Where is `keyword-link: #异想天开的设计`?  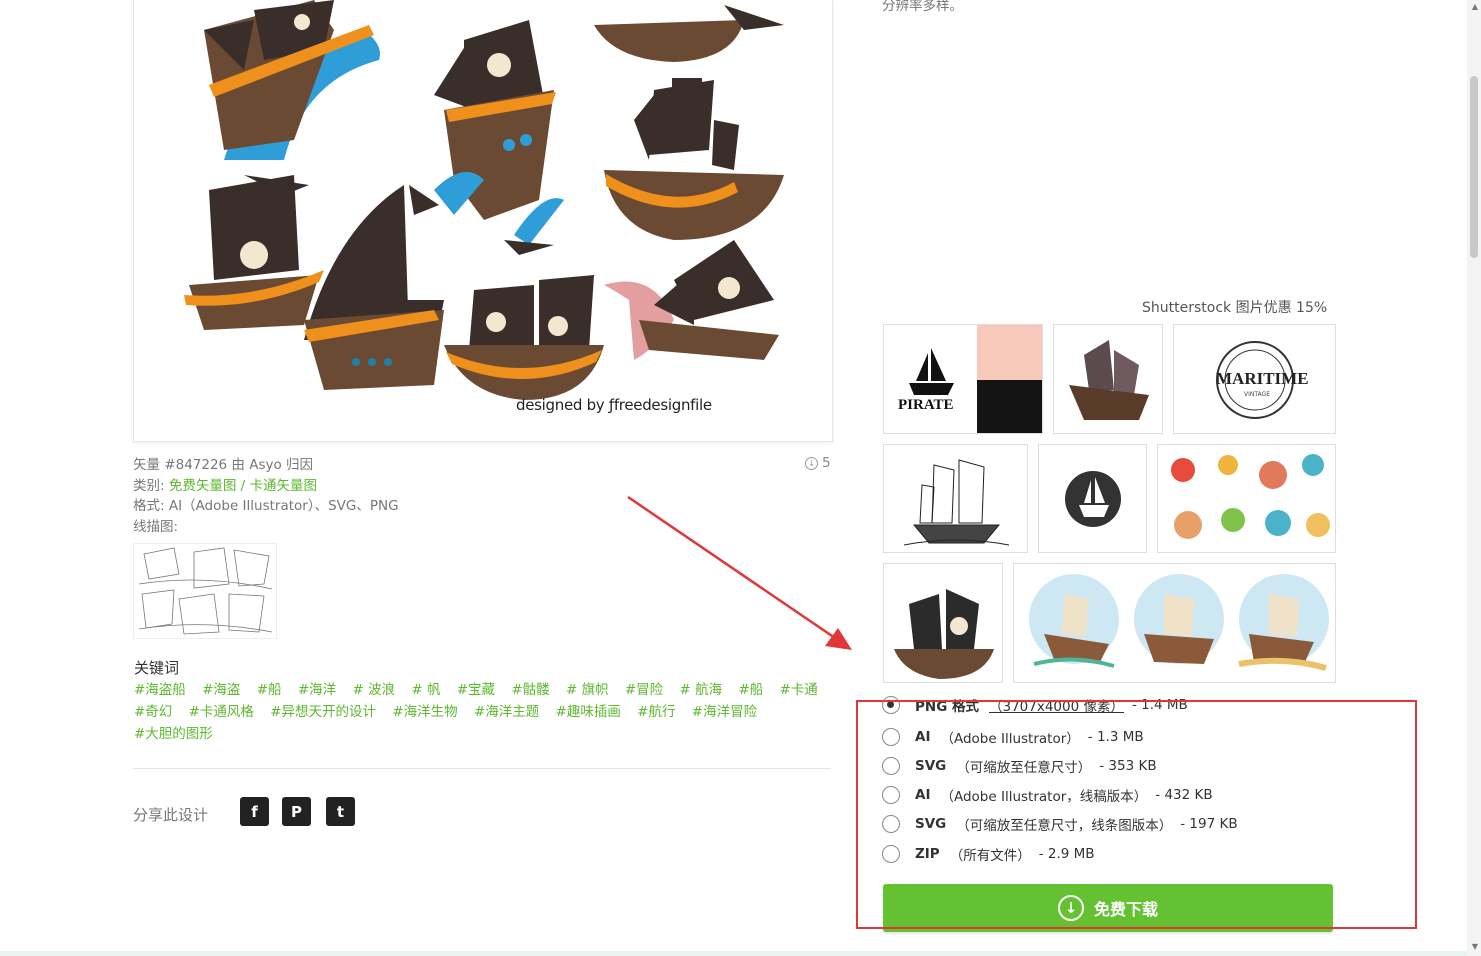
keyword-link: #异想天开的设计 is located at coordinates (323, 712).